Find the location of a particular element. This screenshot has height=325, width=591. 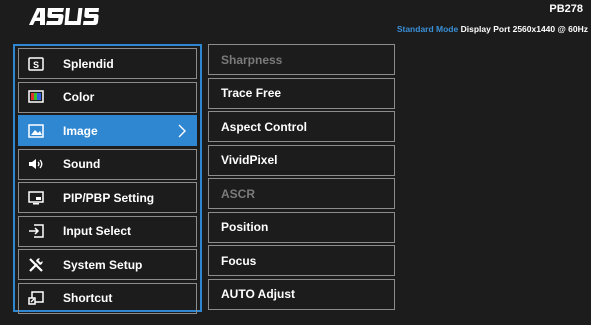

submenu-item-auto-adjust: AUTO Adjust is located at coordinates (301, 294).